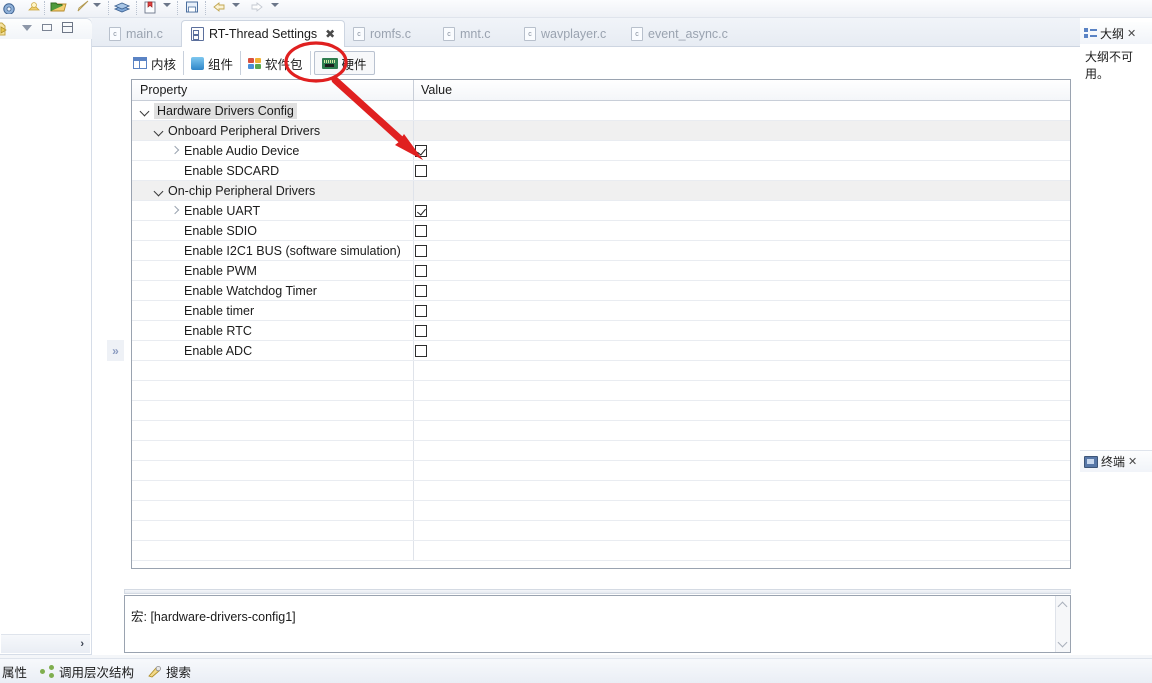  Describe the element at coordinates (1116, 33) in the screenshot. I see `outline-view-header: 大纲 ✕` at that location.